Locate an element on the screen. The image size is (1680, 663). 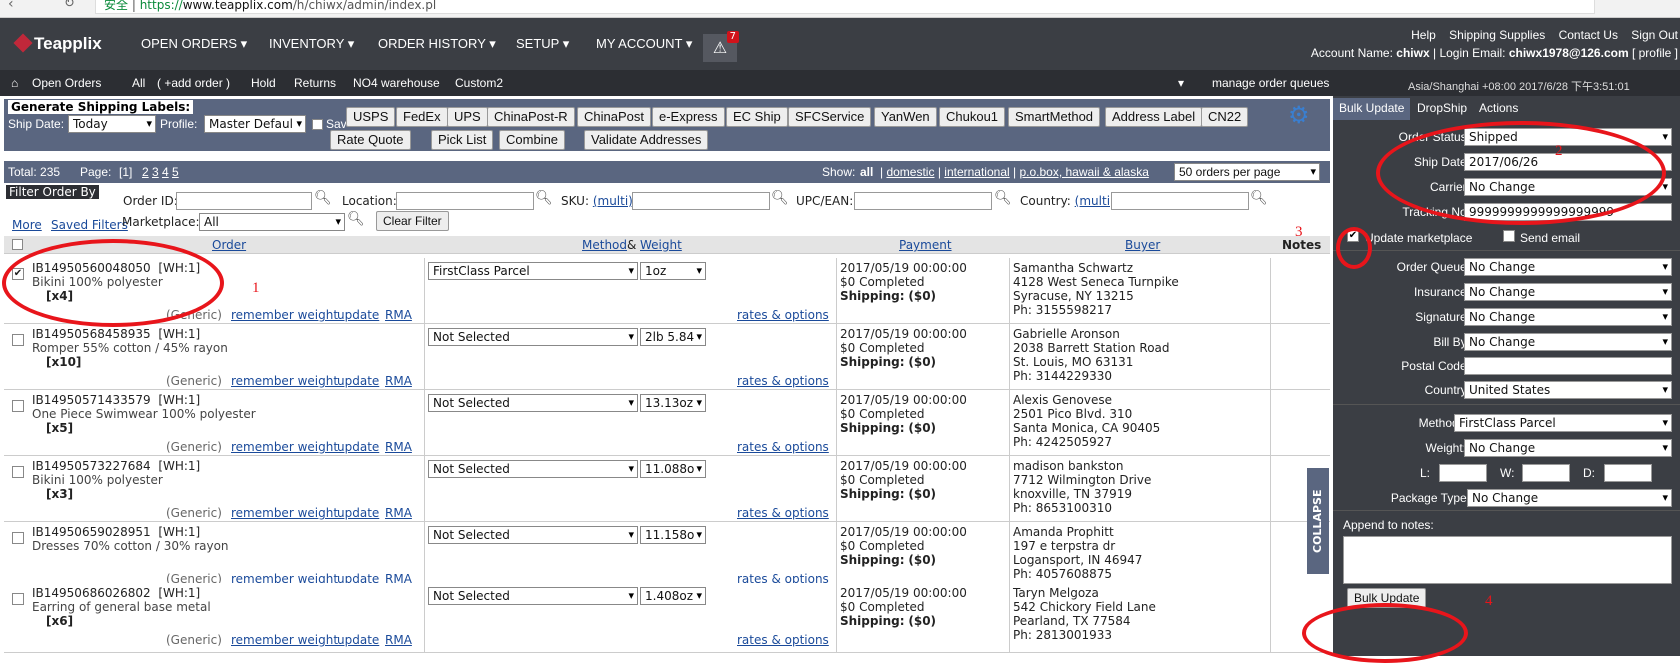
validate-addresses-button: Validate Addresses is located at coordinates (646, 140).